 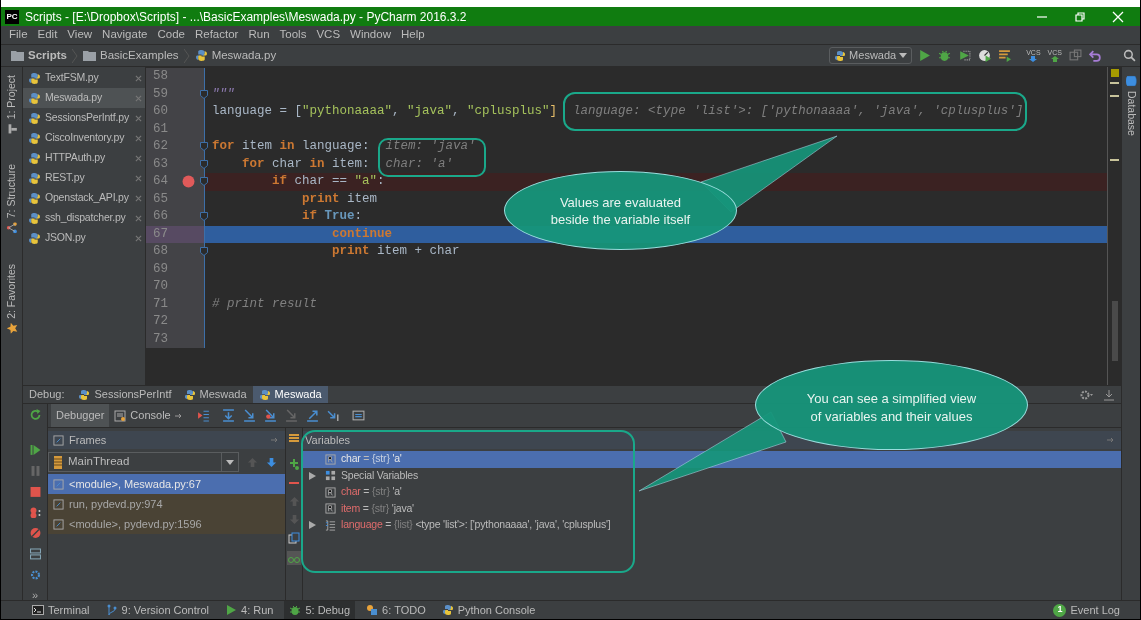 What do you see at coordinates (216, 35) in the screenshot?
I see `menu-item: Refactor` at bounding box center [216, 35].